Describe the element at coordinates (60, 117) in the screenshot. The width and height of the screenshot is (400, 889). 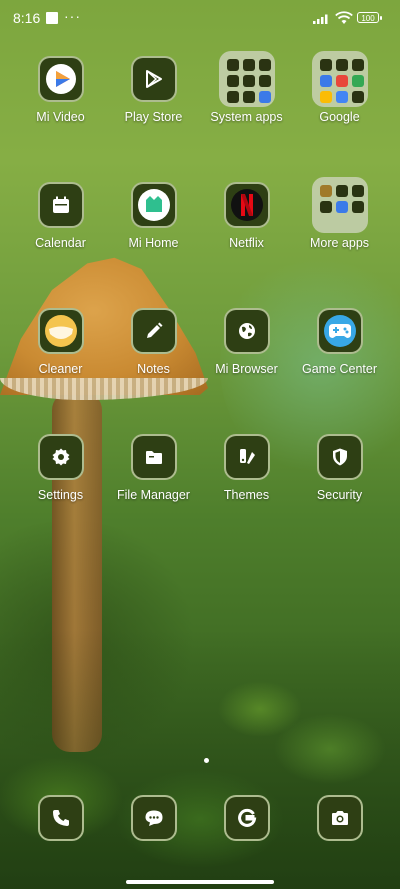
I see `app-label: Mi Video` at that location.